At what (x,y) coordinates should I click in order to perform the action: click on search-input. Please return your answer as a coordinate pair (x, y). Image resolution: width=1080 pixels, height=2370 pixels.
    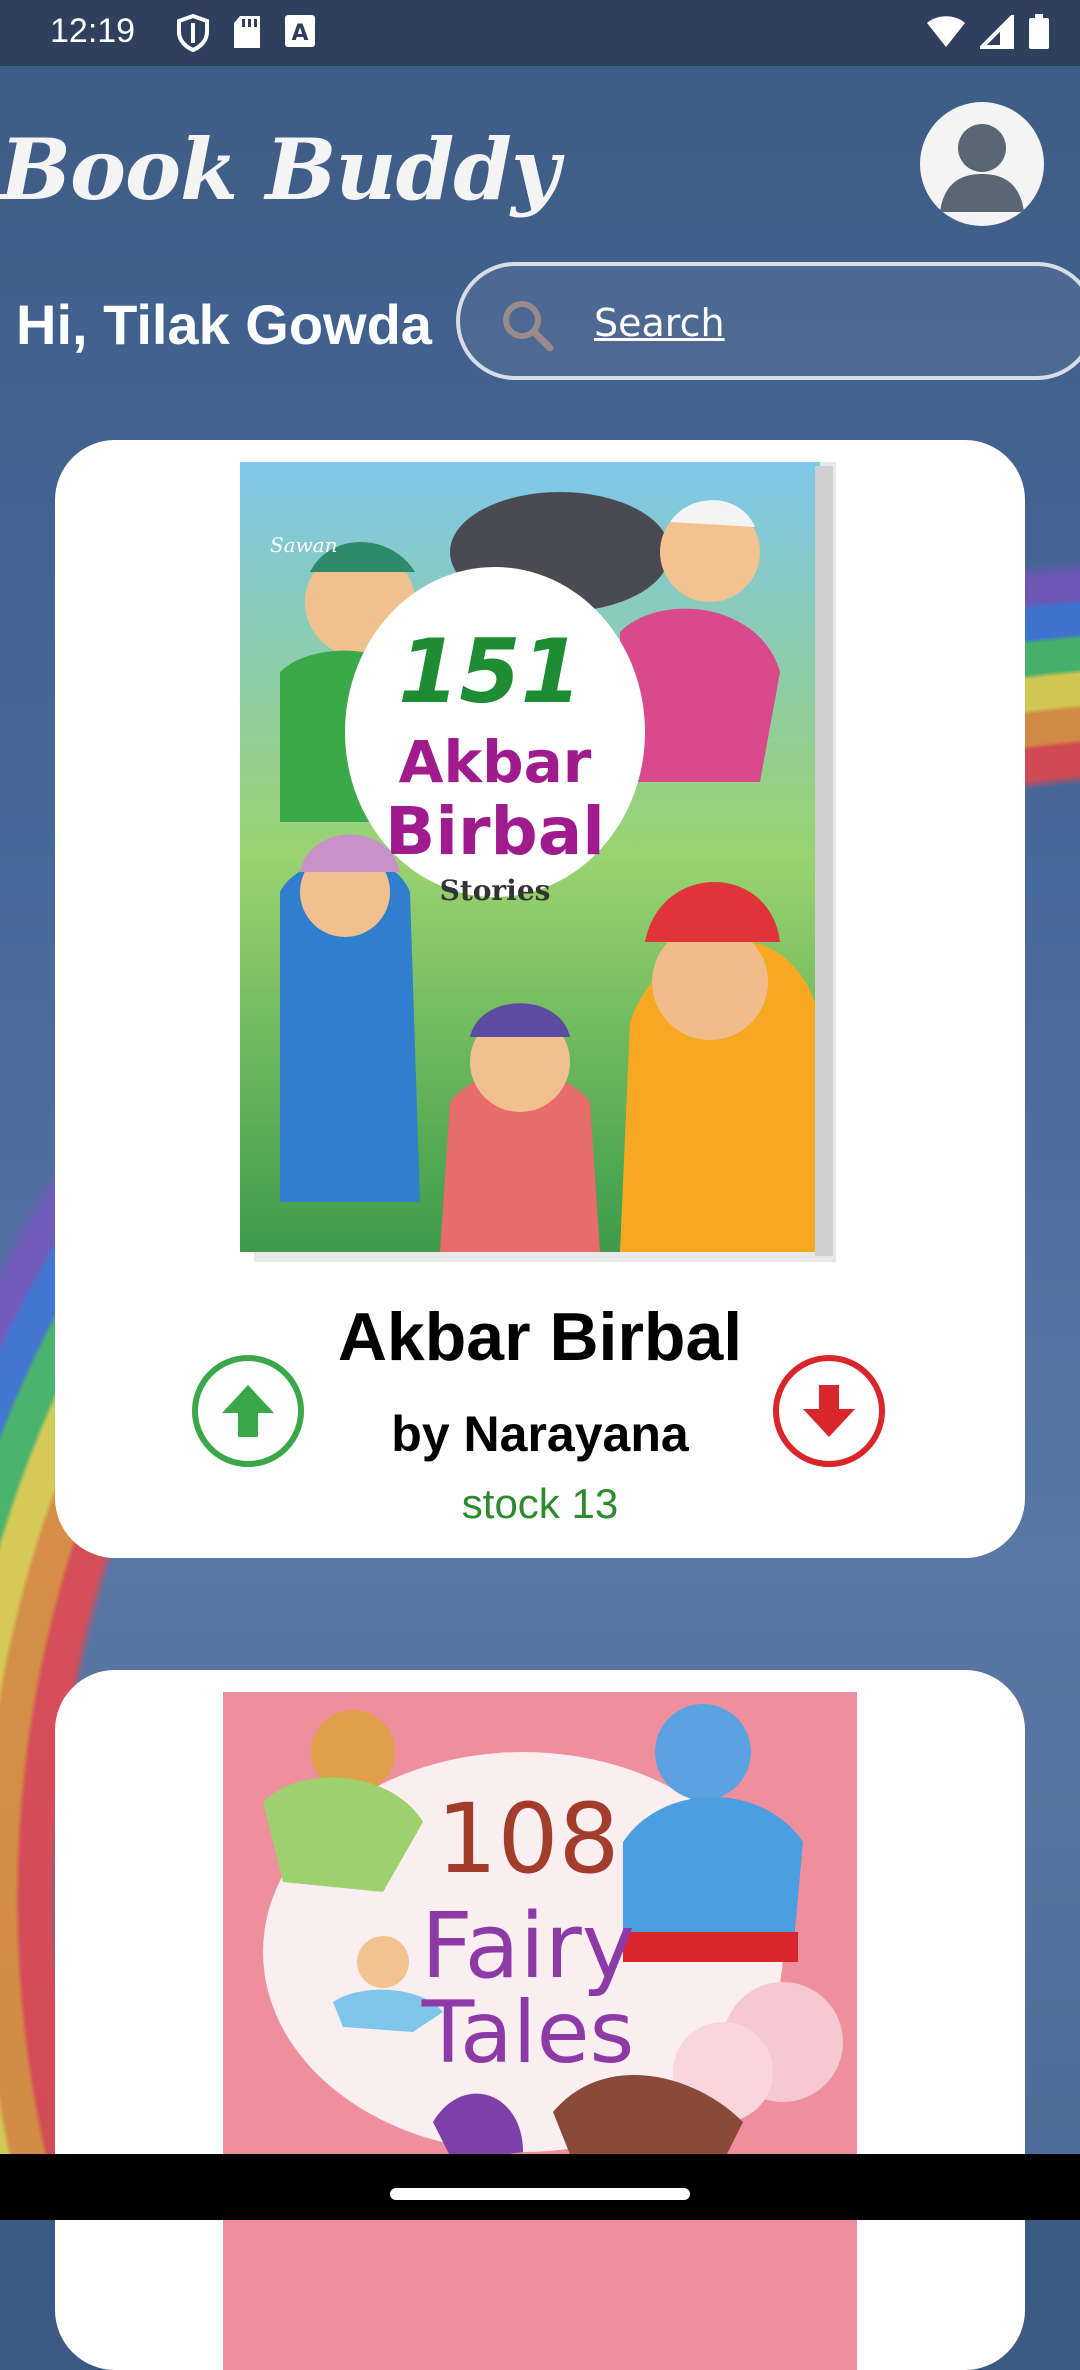
    Looking at the image, I should click on (804, 323).